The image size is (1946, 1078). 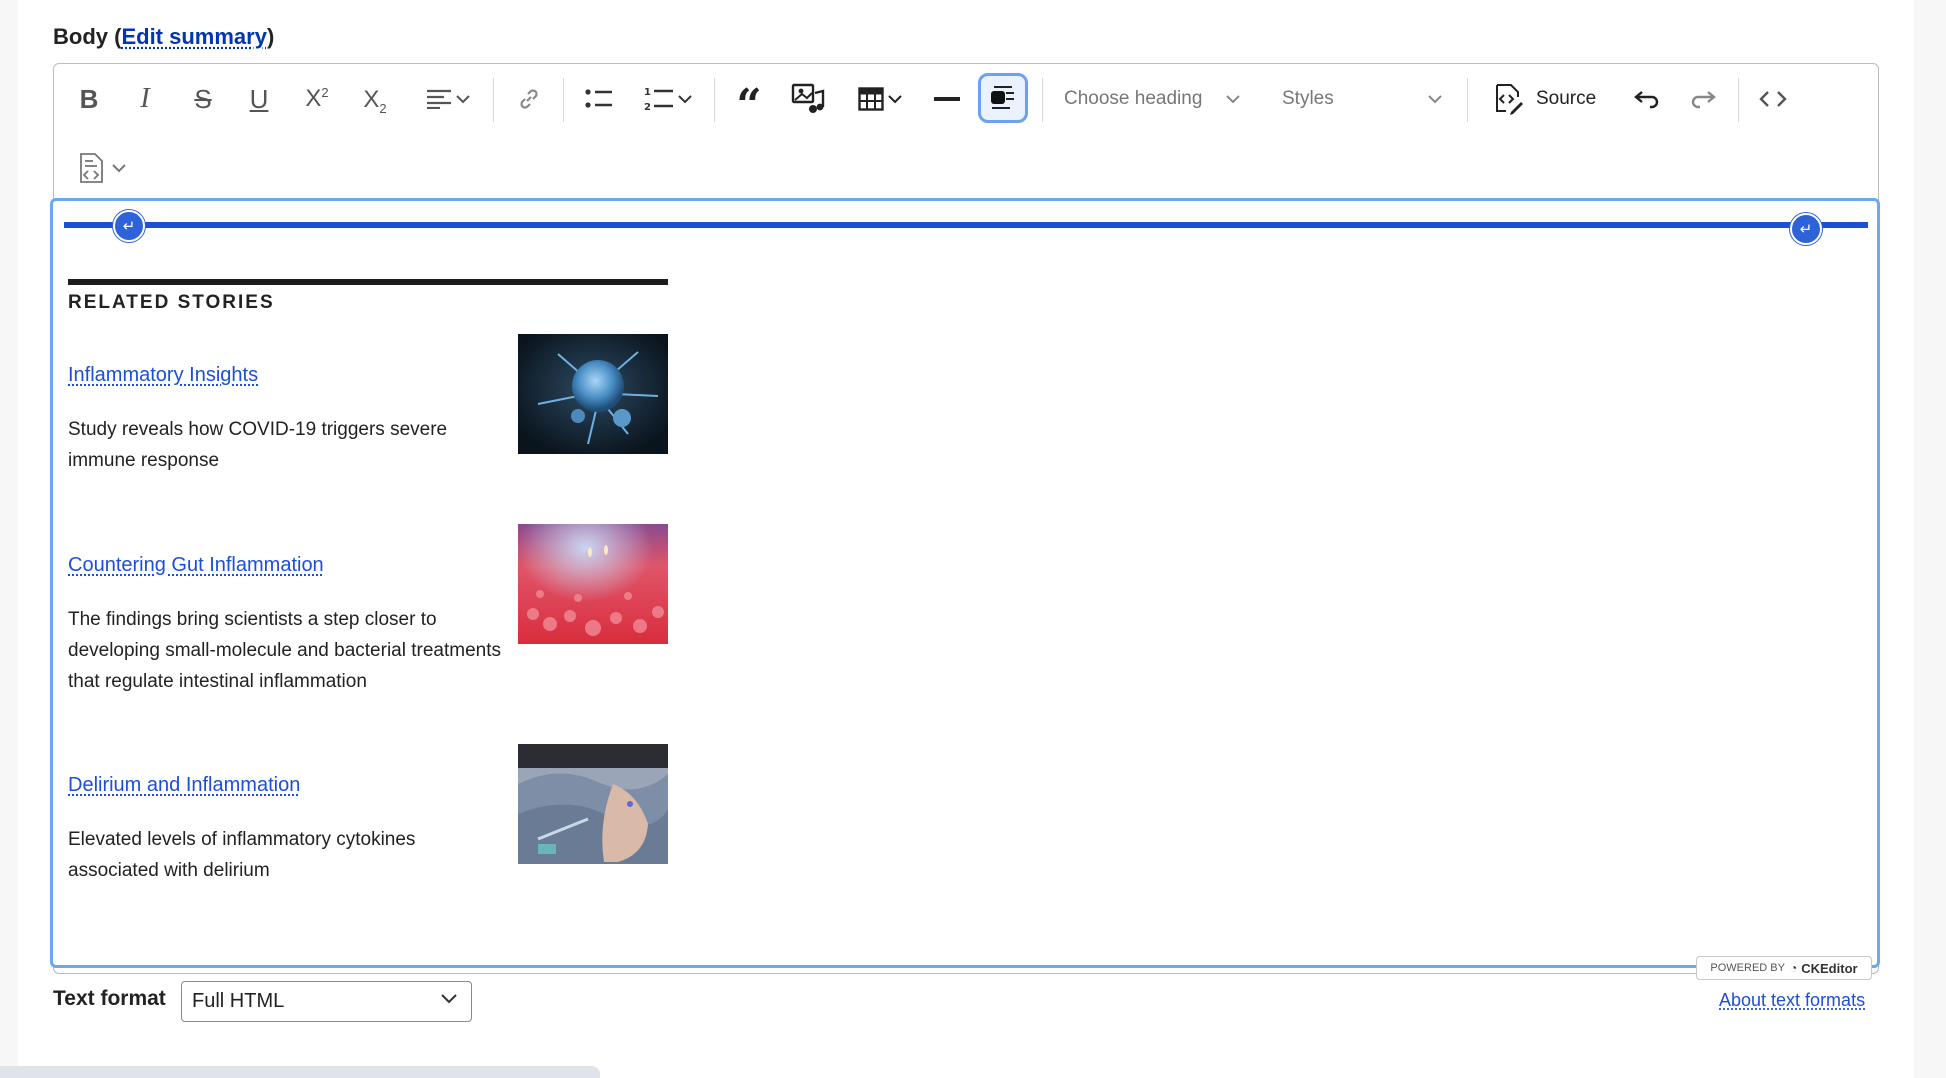 What do you see at coordinates (1784, 968) in the screenshot?
I see `powered-by-ckeditor-badge: POWERED BY ◔ CKEditor` at bounding box center [1784, 968].